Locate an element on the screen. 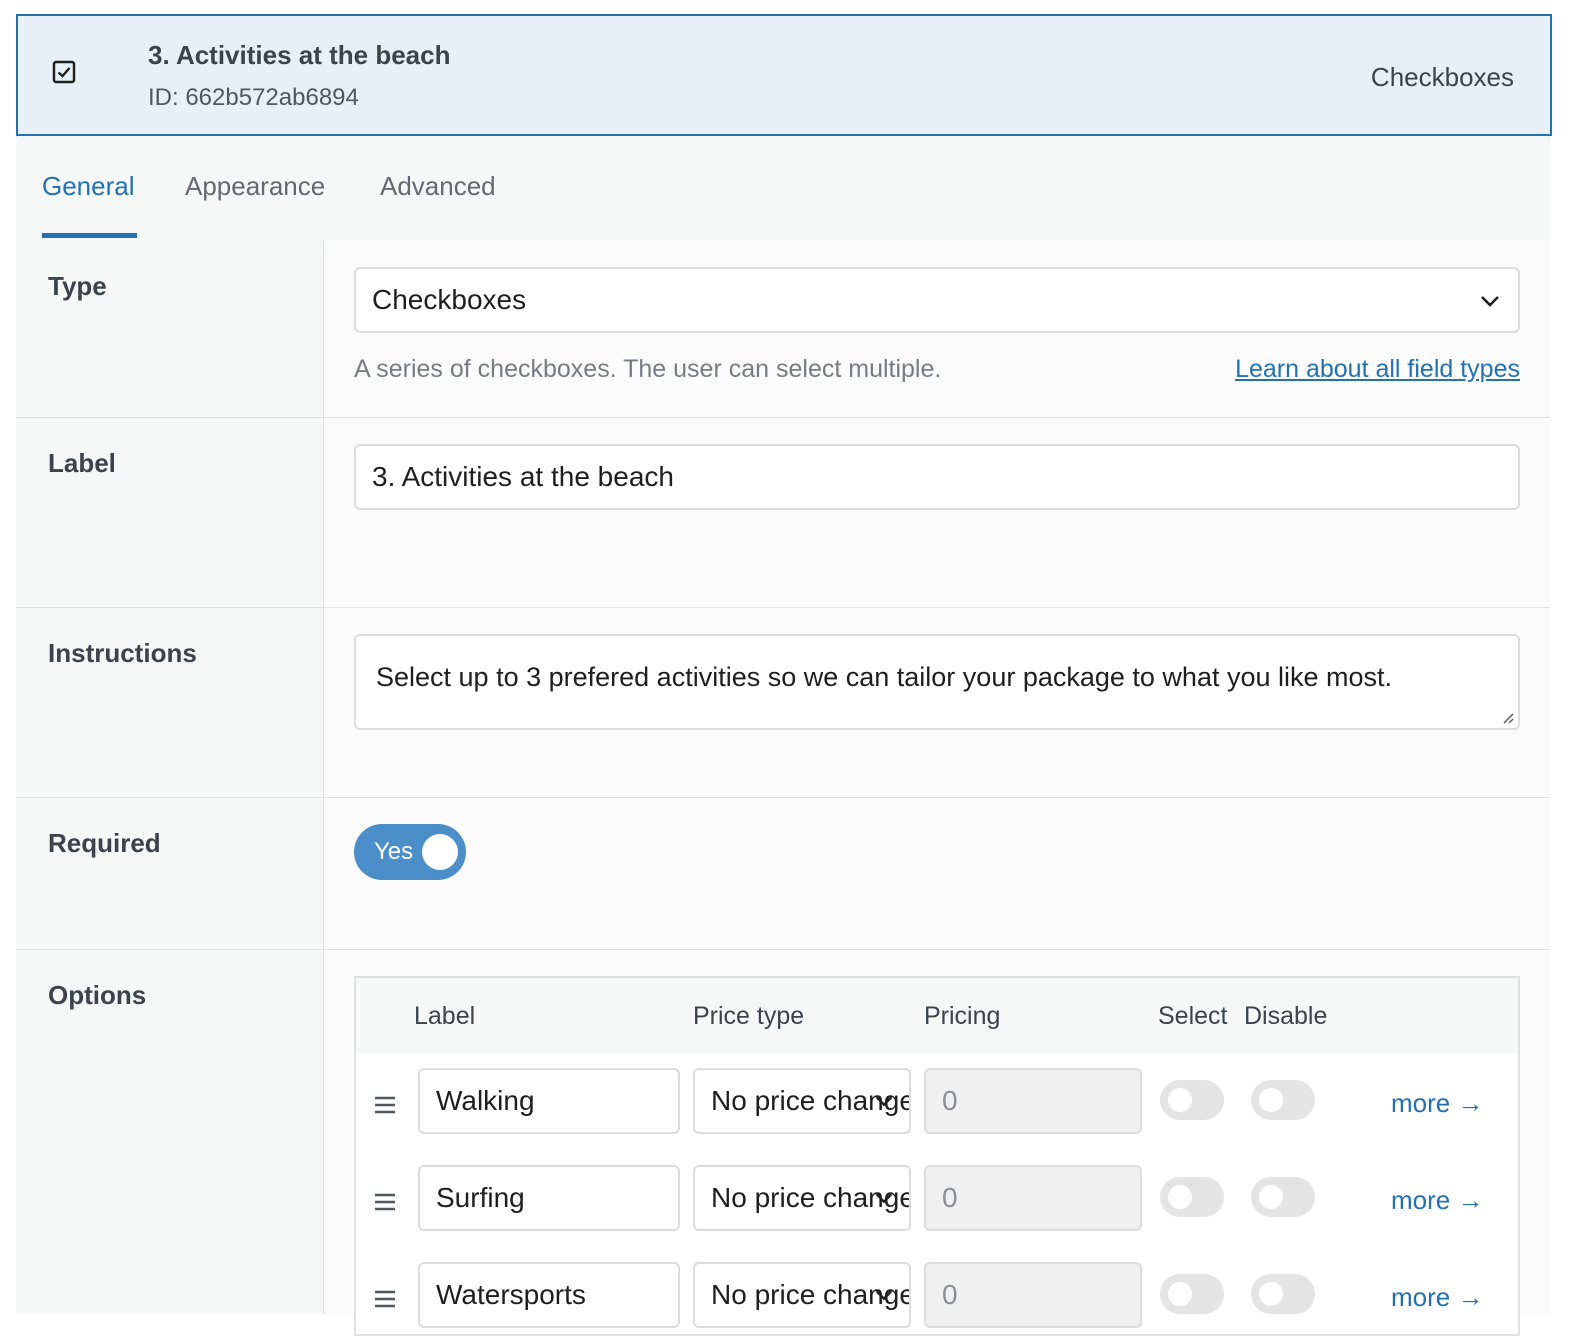 The width and height of the screenshot is (1584, 1336). field-title: 3. Activities at the beach is located at coordinates (299, 55).